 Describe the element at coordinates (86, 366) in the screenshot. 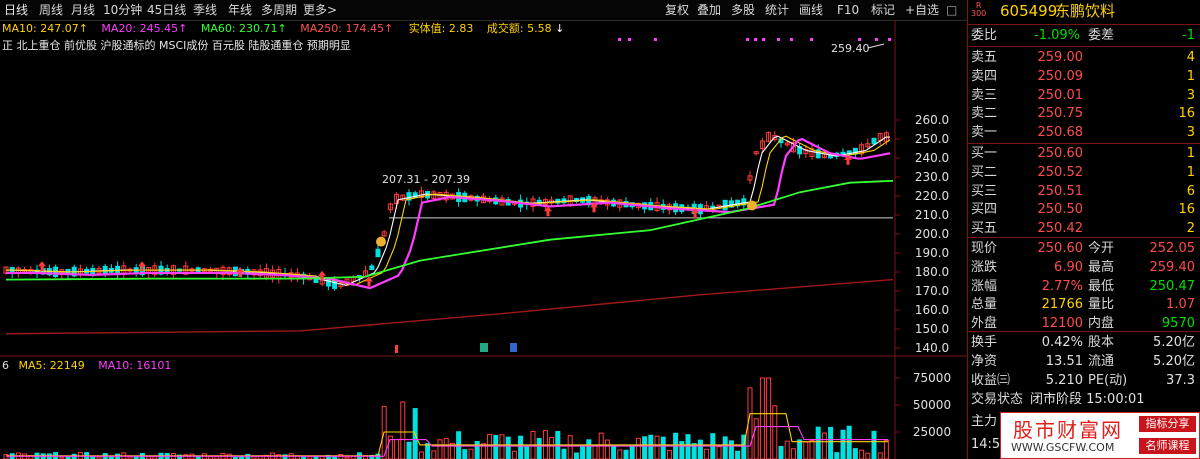

I see `volume-legend: 6 MA5: 22149 MA10: 16101` at that location.